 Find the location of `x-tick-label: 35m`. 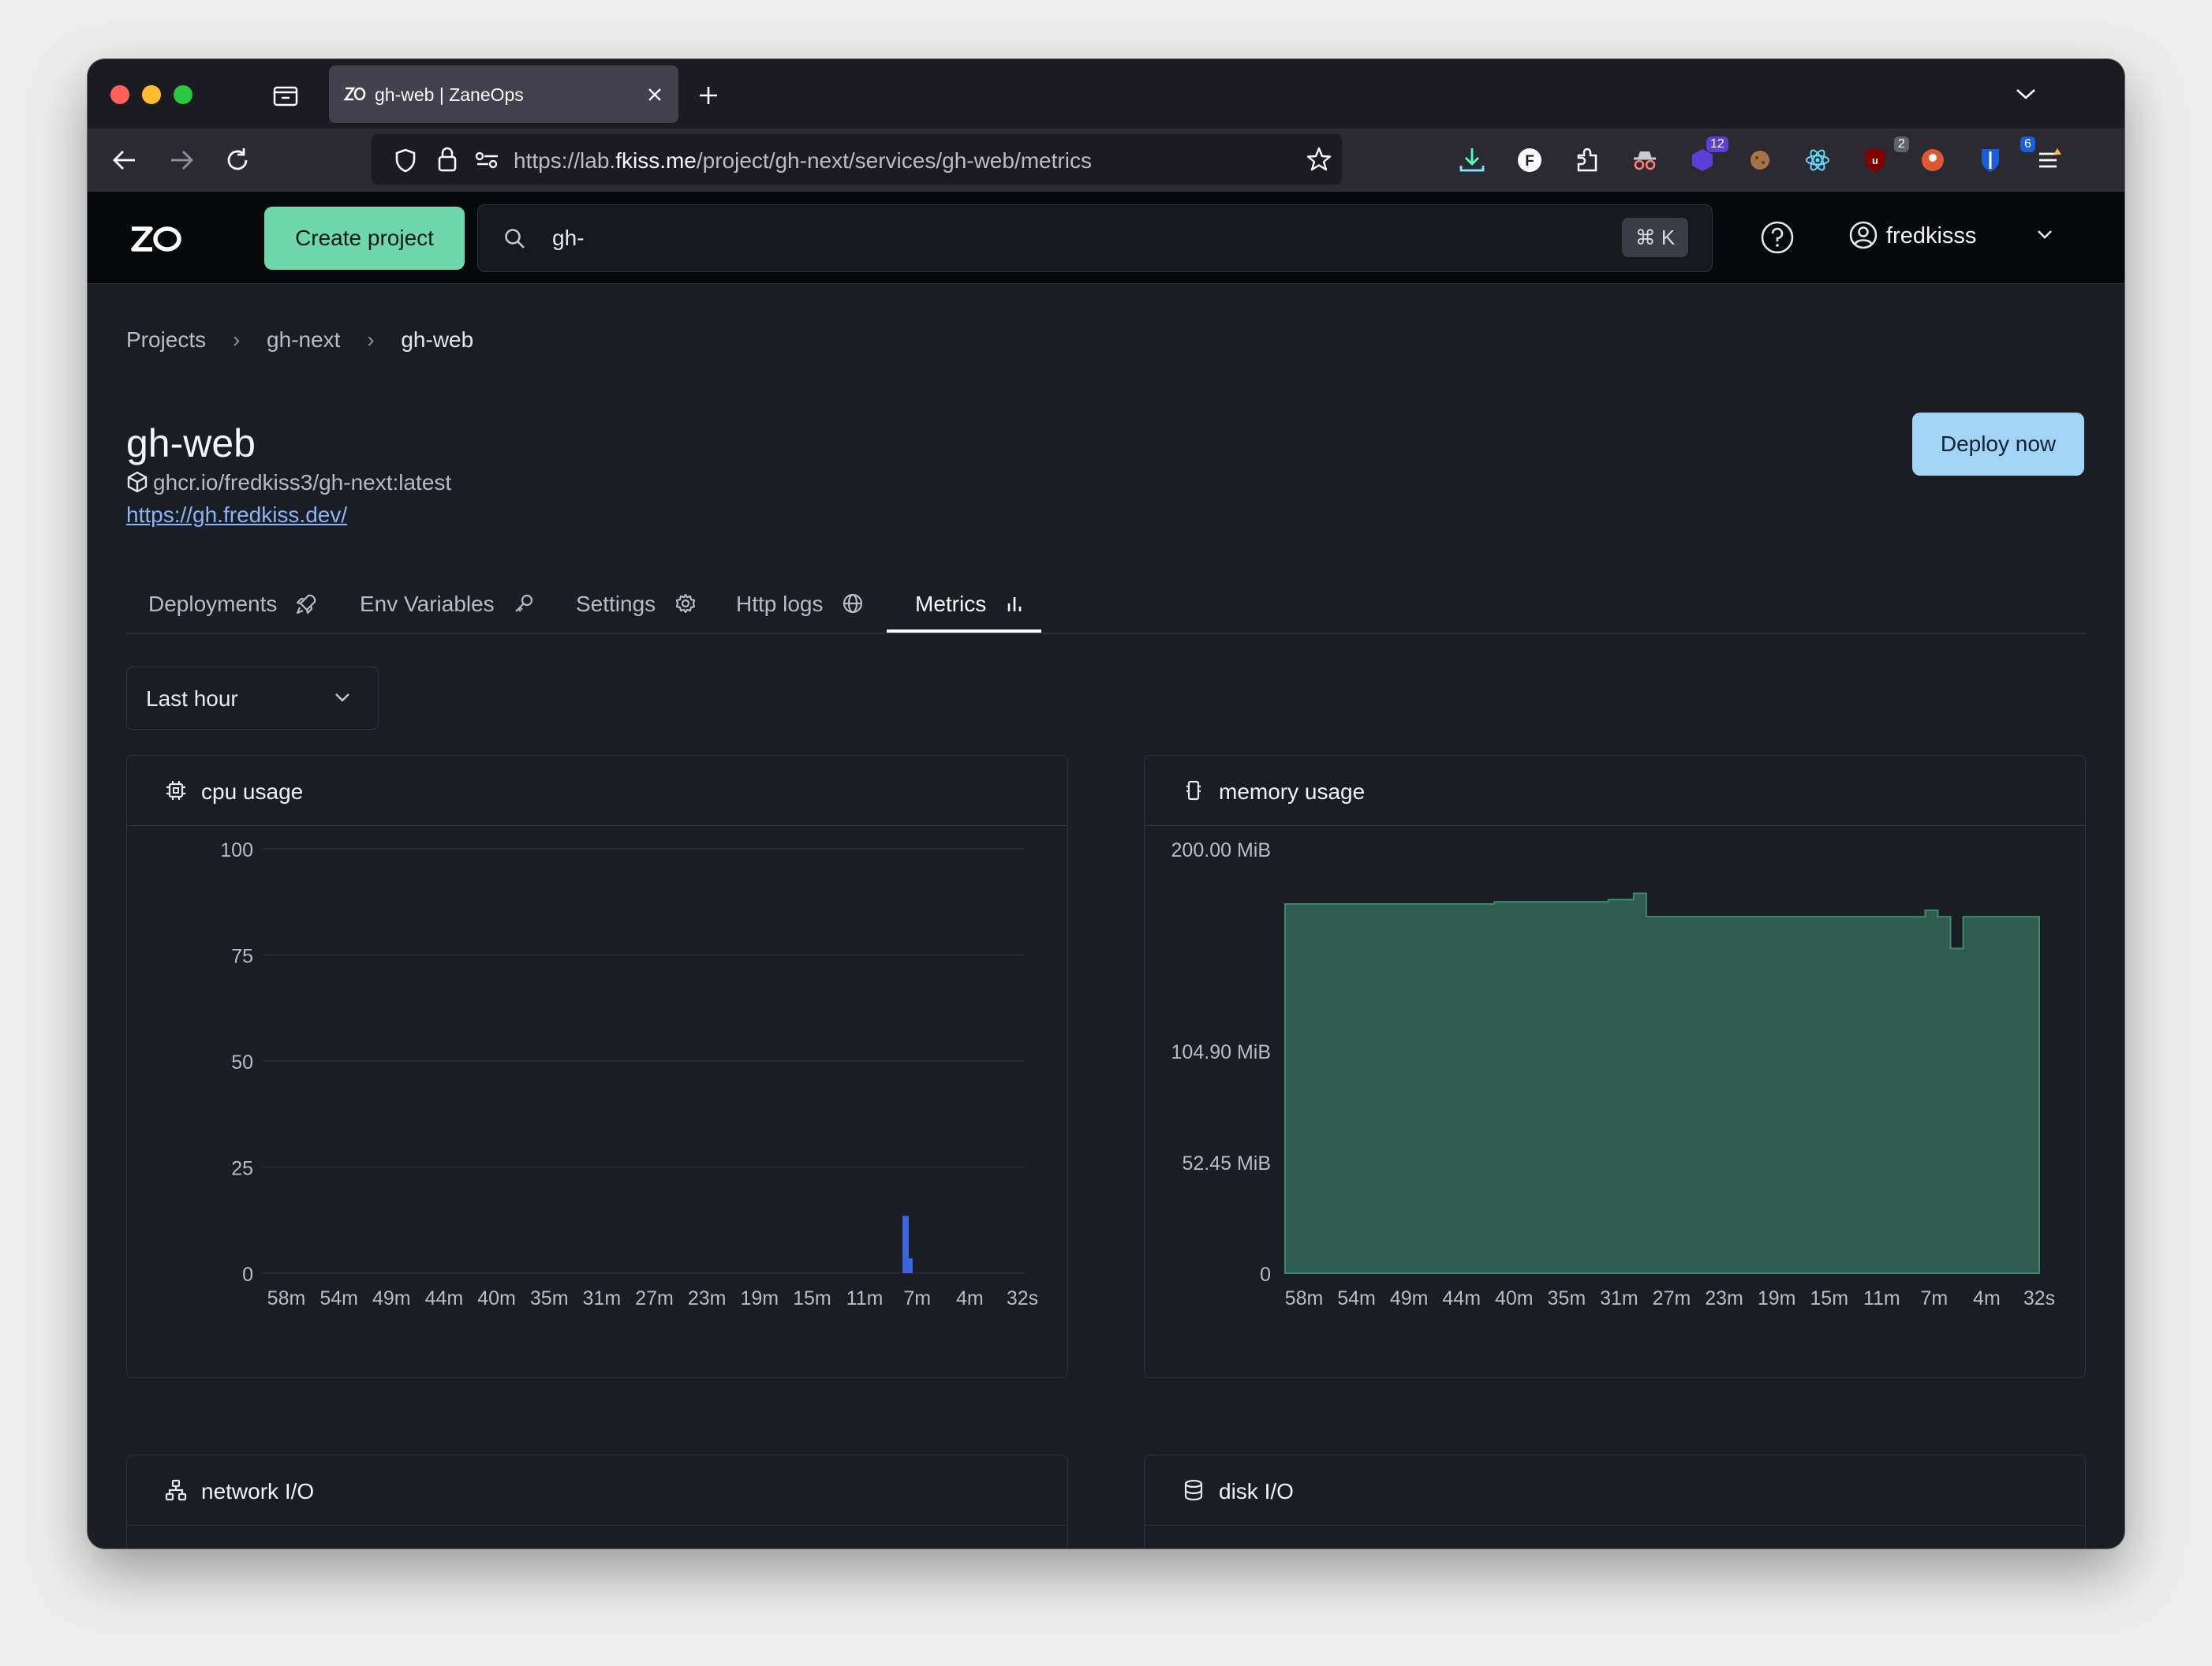

x-tick-label: 35m is located at coordinates (1567, 1298).